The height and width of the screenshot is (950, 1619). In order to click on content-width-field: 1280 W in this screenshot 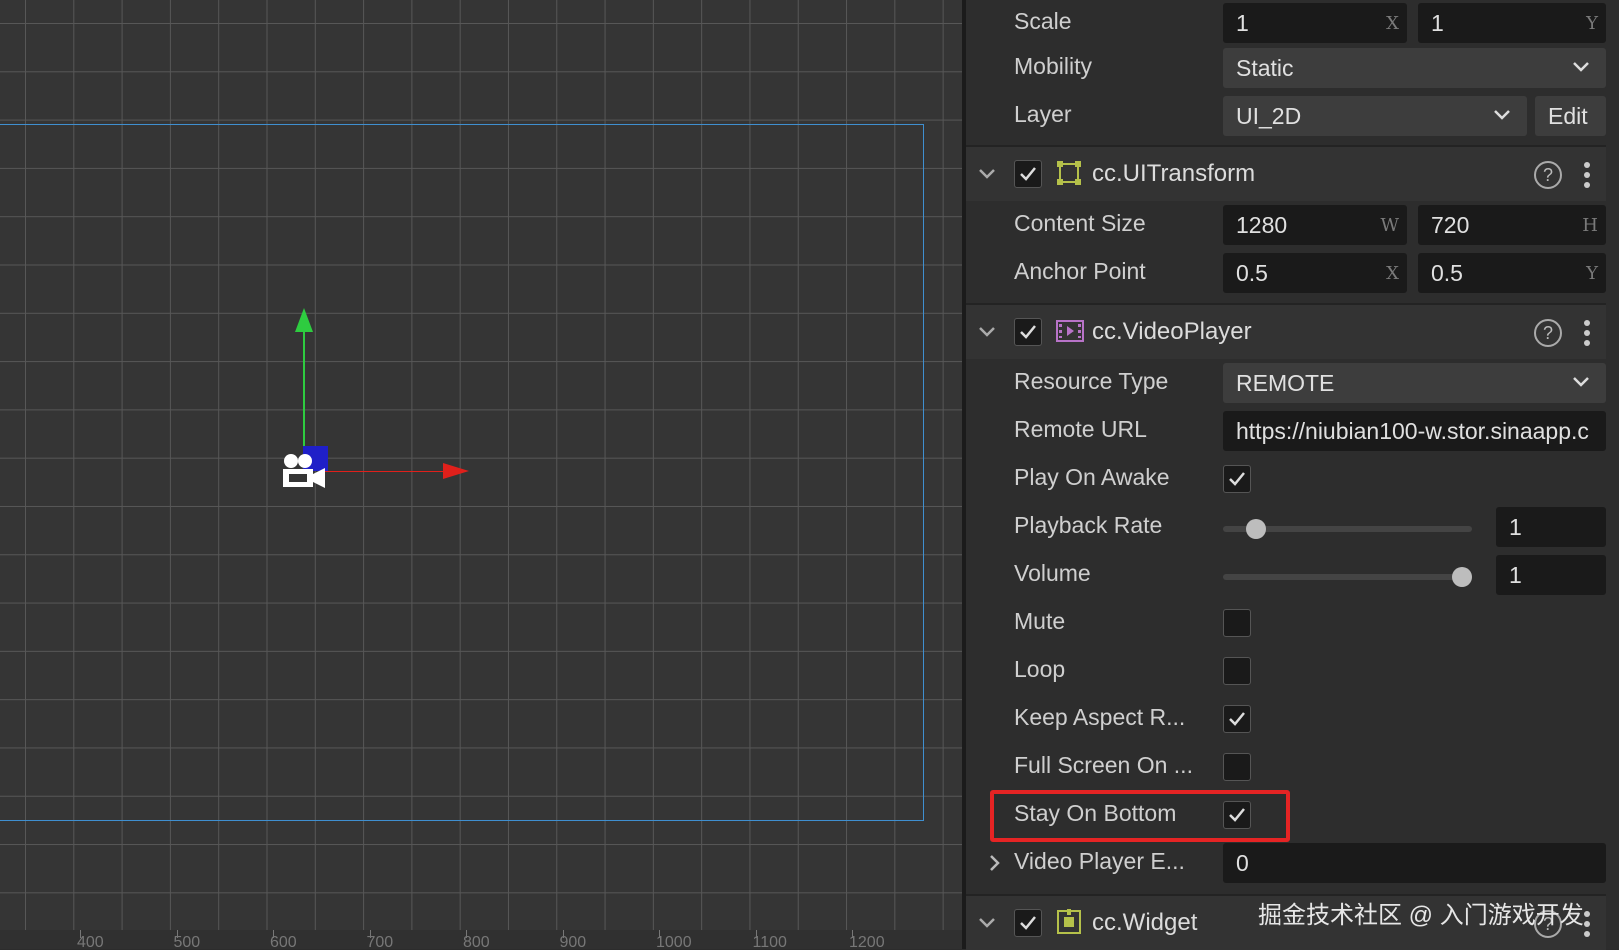, I will do `click(1315, 225)`.